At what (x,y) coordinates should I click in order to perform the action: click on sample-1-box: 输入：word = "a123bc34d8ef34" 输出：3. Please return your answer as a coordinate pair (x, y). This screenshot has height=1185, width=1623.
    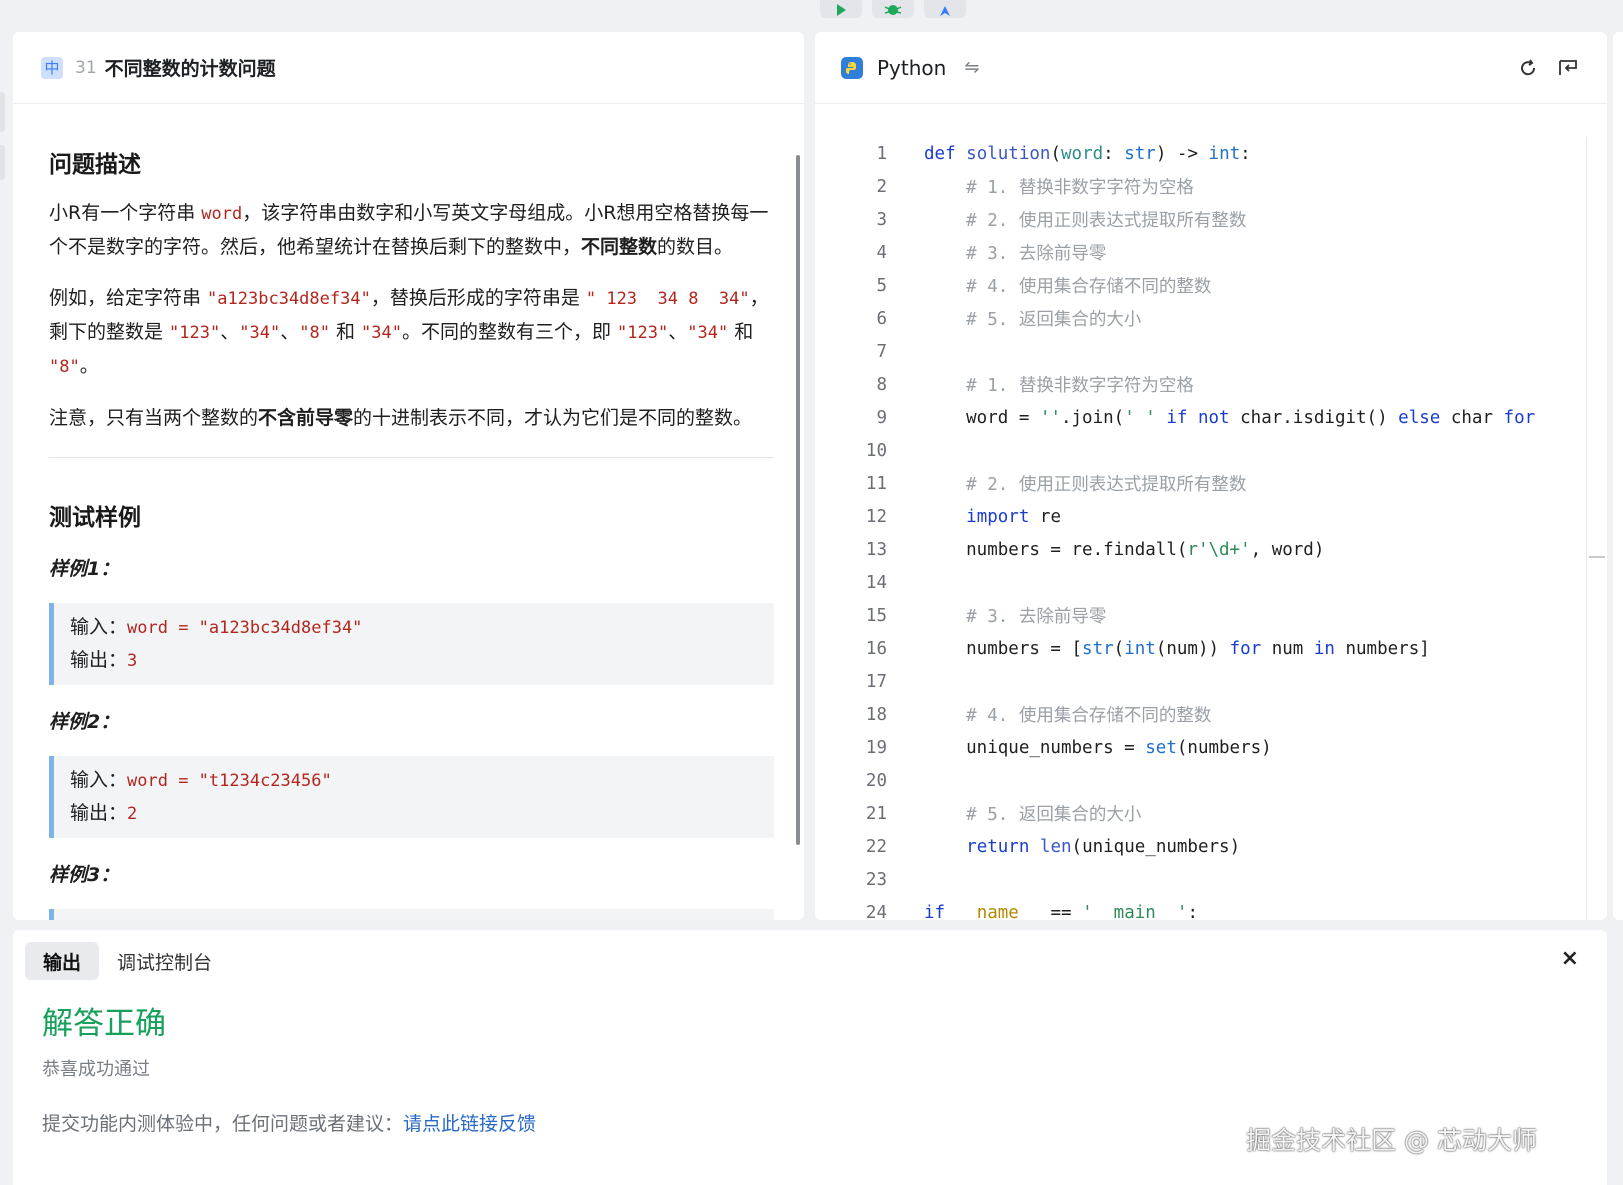
    Looking at the image, I should click on (411, 644).